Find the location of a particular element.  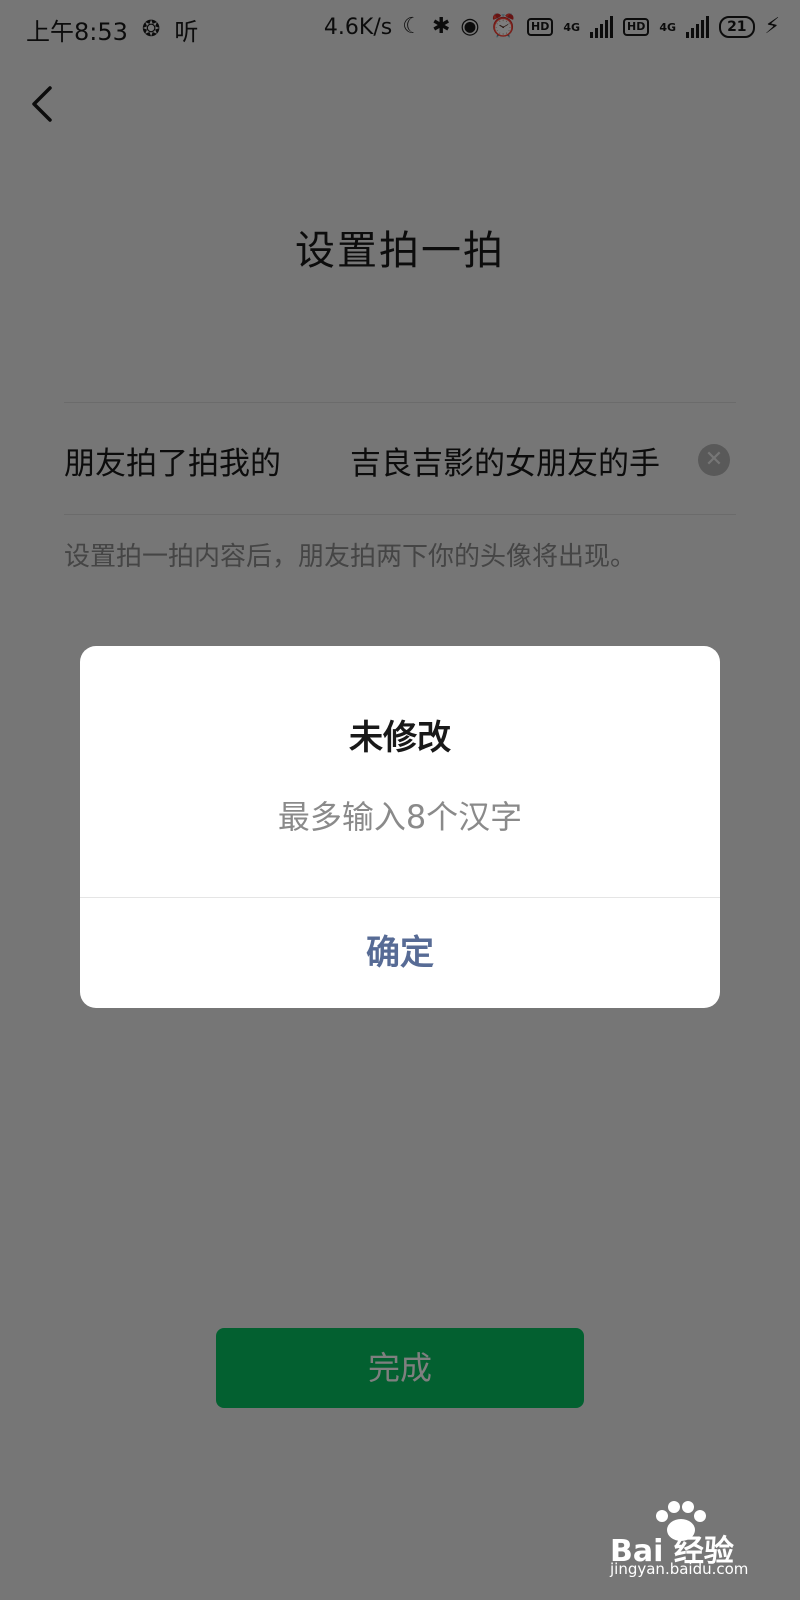

dialog-title: 未修改 is located at coordinates (400, 738).